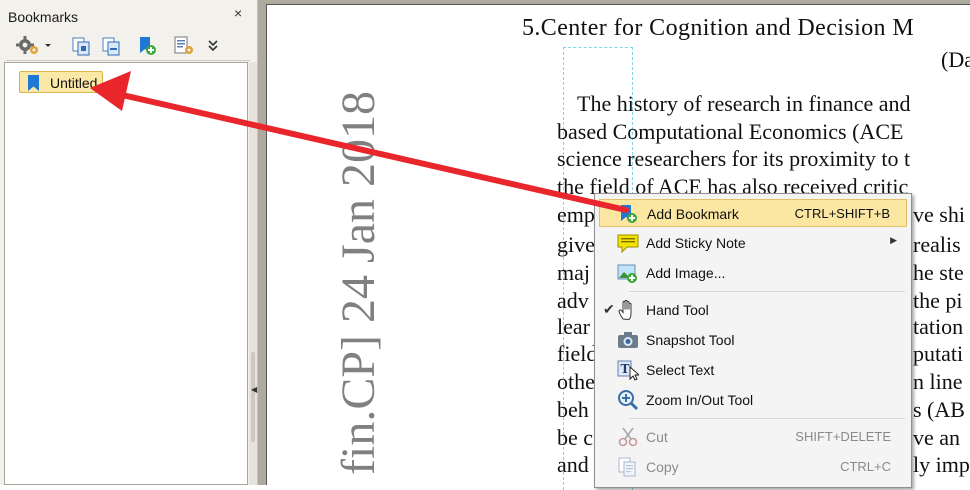 This screenshot has height=490, width=970. I want to click on panel-splitter, so click(253, 273).